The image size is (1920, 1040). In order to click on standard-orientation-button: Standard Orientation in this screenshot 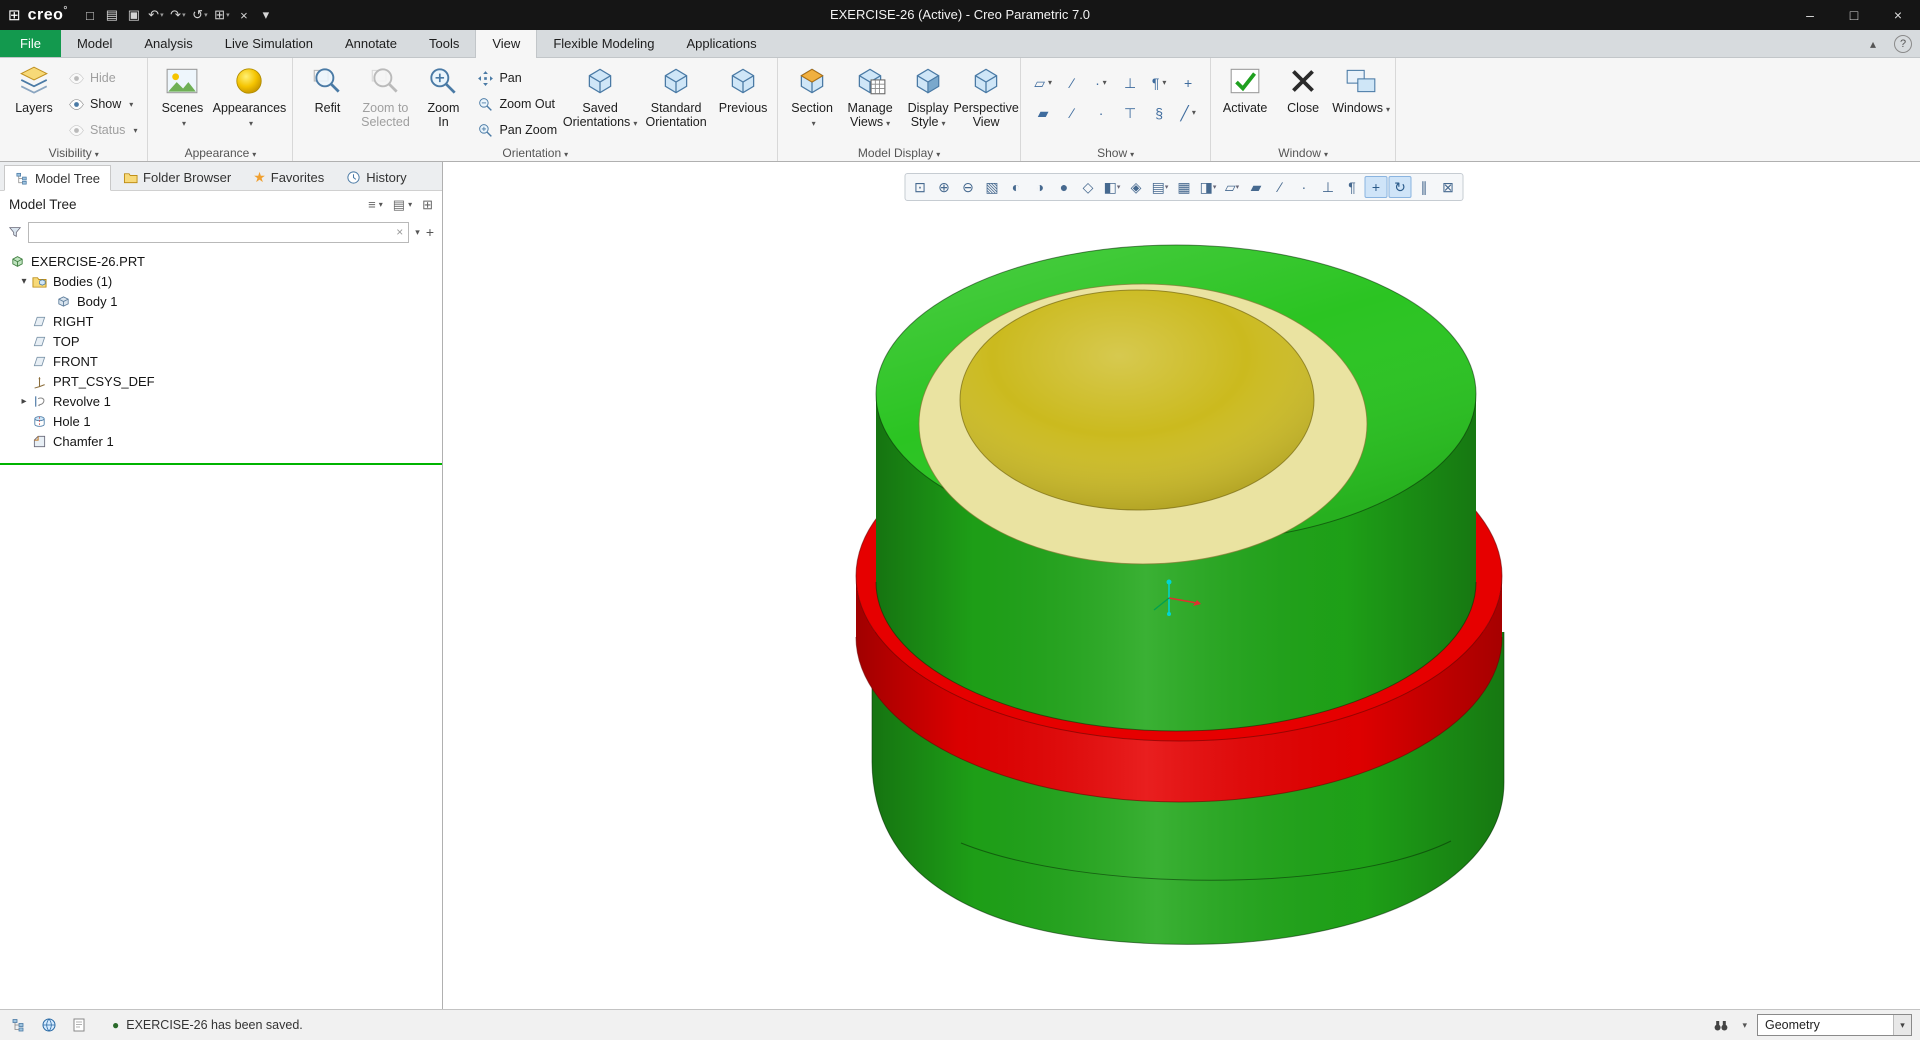, I will do `click(676, 95)`.